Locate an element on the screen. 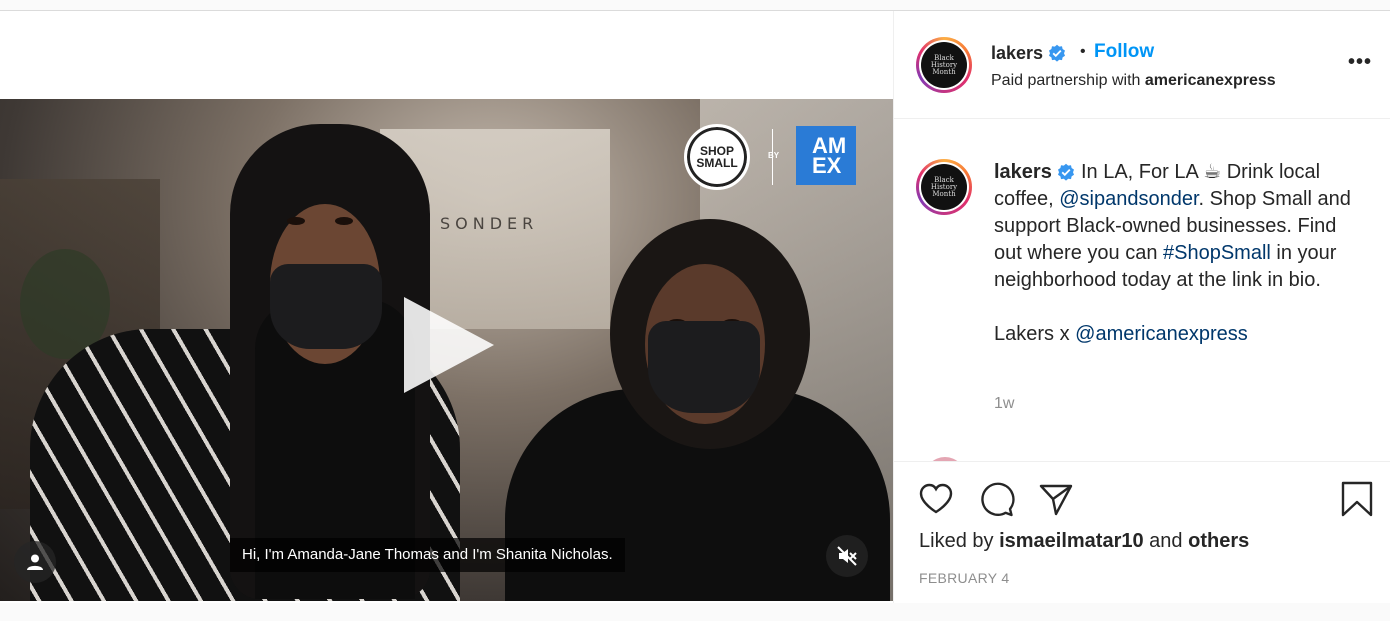 This screenshot has width=1390, height=621. mention-sipandsonder: @sipandsonder is located at coordinates (1128, 199).